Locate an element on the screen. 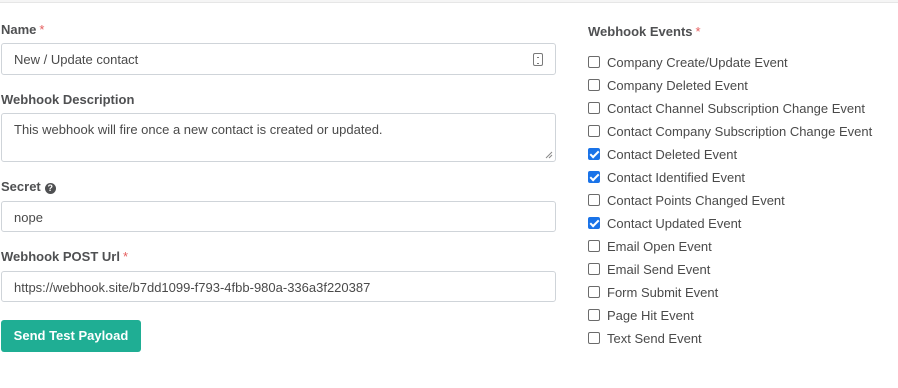 This screenshot has width=898, height=388. event-label: Company Deleted Event is located at coordinates (677, 85).